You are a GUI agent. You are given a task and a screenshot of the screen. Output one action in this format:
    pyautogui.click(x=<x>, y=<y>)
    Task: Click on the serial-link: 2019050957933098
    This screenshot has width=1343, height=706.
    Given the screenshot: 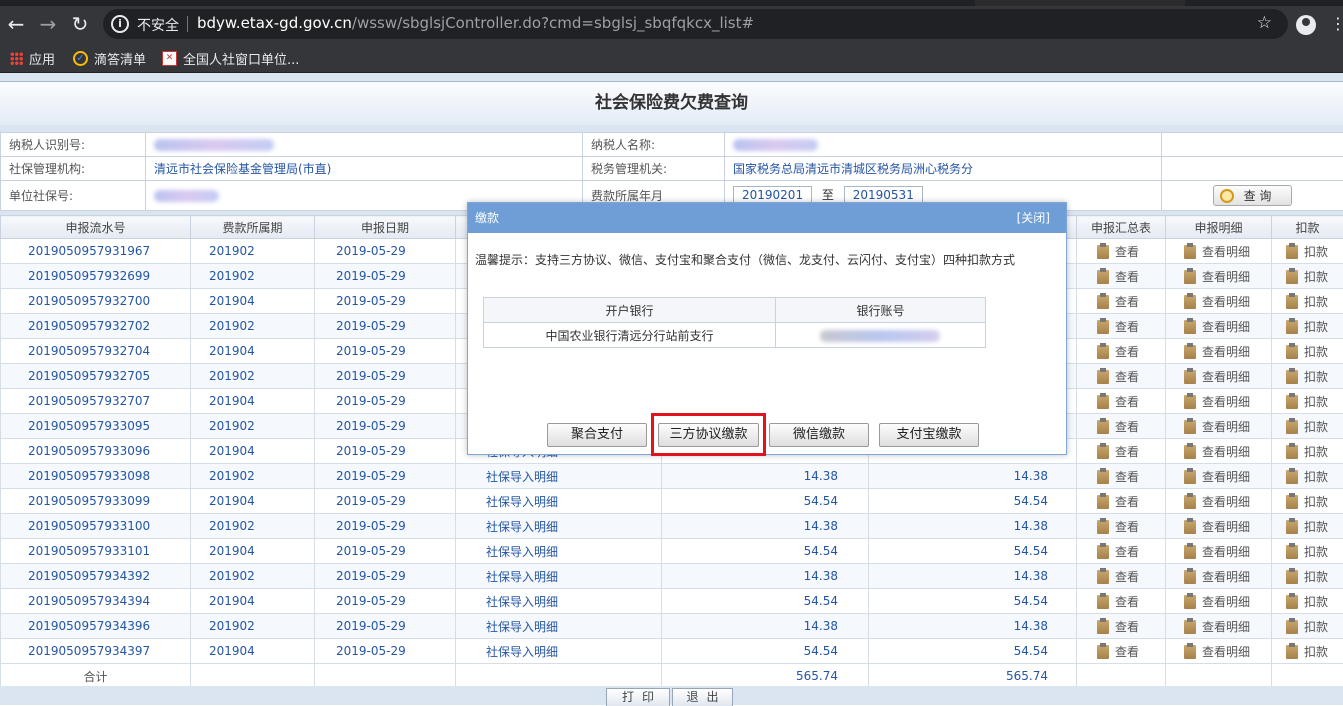 What is the action you would take?
    pyautogui.click(x=96, y=476)
    